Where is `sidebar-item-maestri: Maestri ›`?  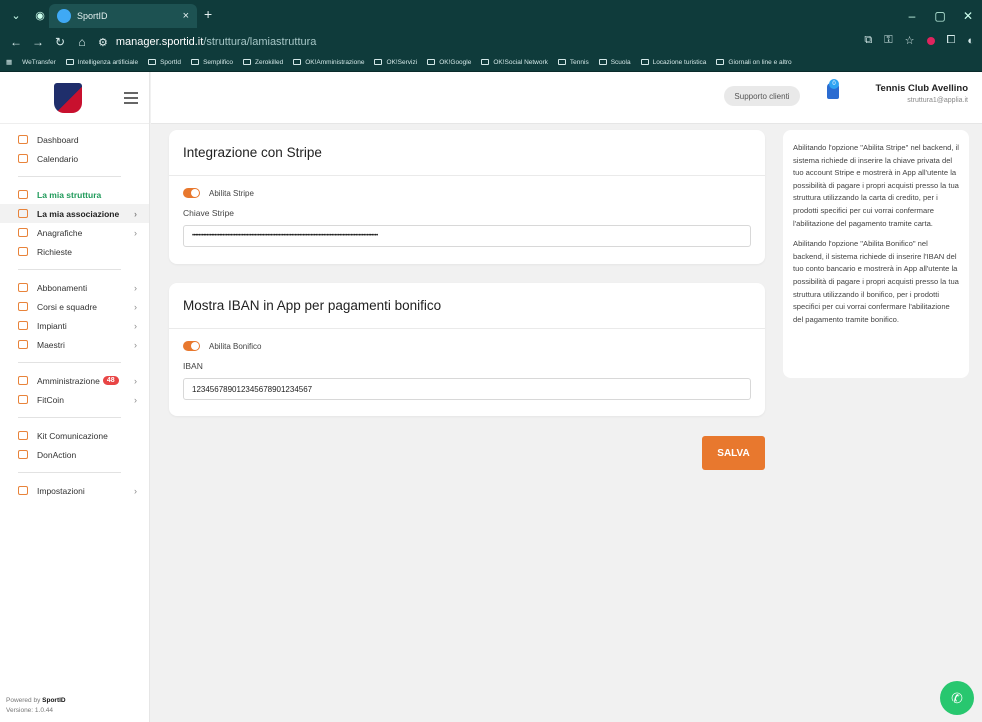 sidebar-item-maestri: Maestri › is located at coordinates (74, 344).